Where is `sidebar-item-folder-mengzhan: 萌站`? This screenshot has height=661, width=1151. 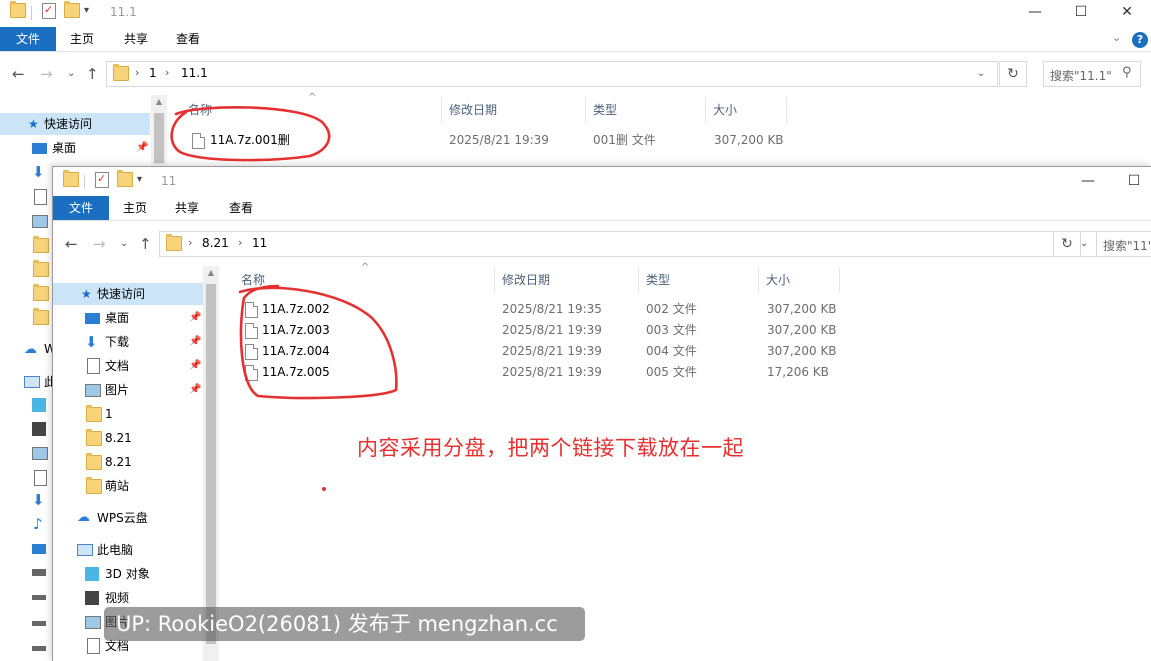
sidebar-item-folder-mengzhan: 萌站 is located at coordinates (128, 486).